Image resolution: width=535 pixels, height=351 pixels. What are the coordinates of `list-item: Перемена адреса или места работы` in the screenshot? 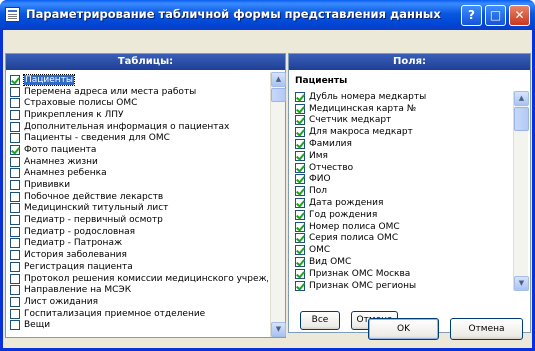 It's located at (138, 92).